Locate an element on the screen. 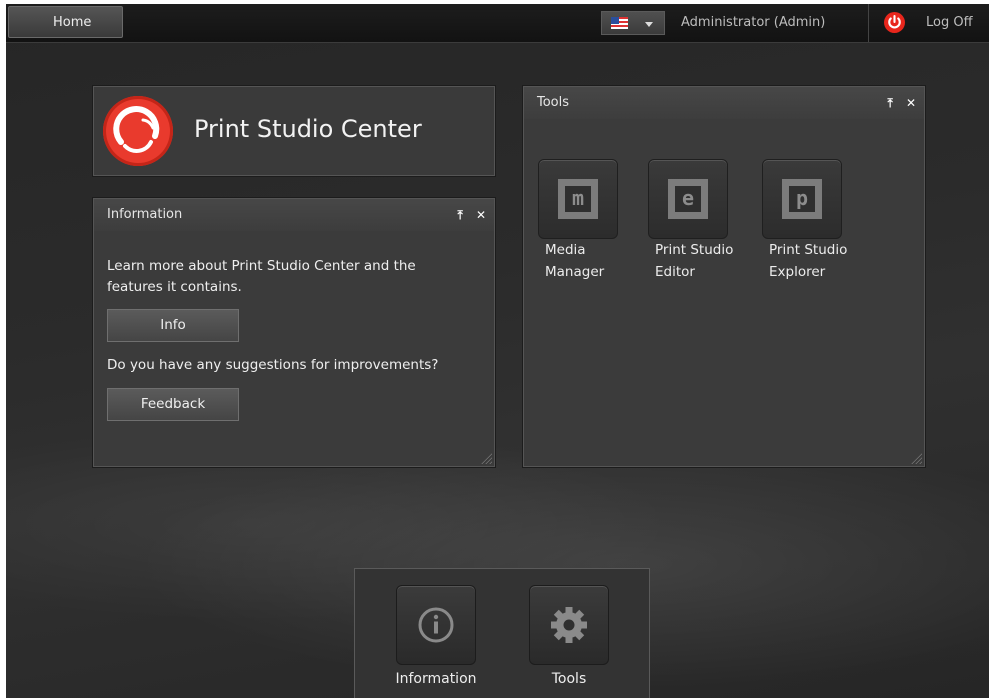 This screenshot has width=989, height=698. tool-label: Media is located at coordinates (565, 250).